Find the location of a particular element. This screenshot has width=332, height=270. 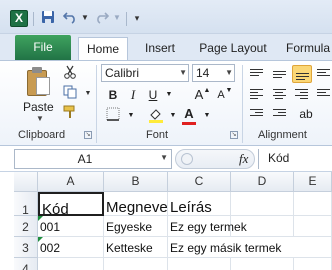

wrap-text-icon is located at coordinates (323, 74).